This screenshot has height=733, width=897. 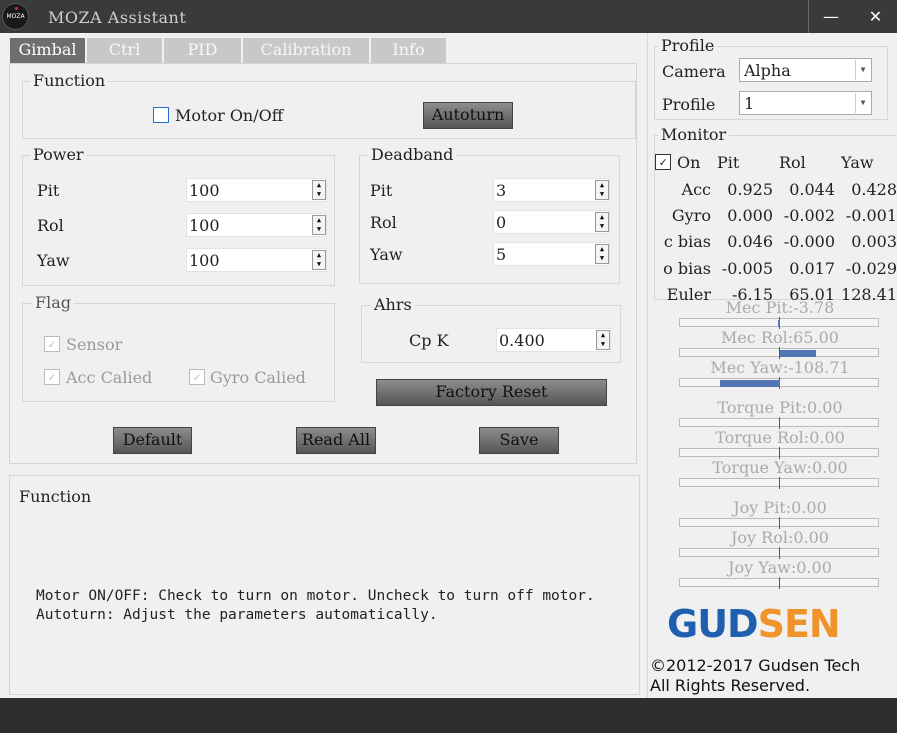 What do you see at coordinates (812, 189) in the screenshot?
I see `monitor-value-rol: 0.044` at bounding box center [812, 189].